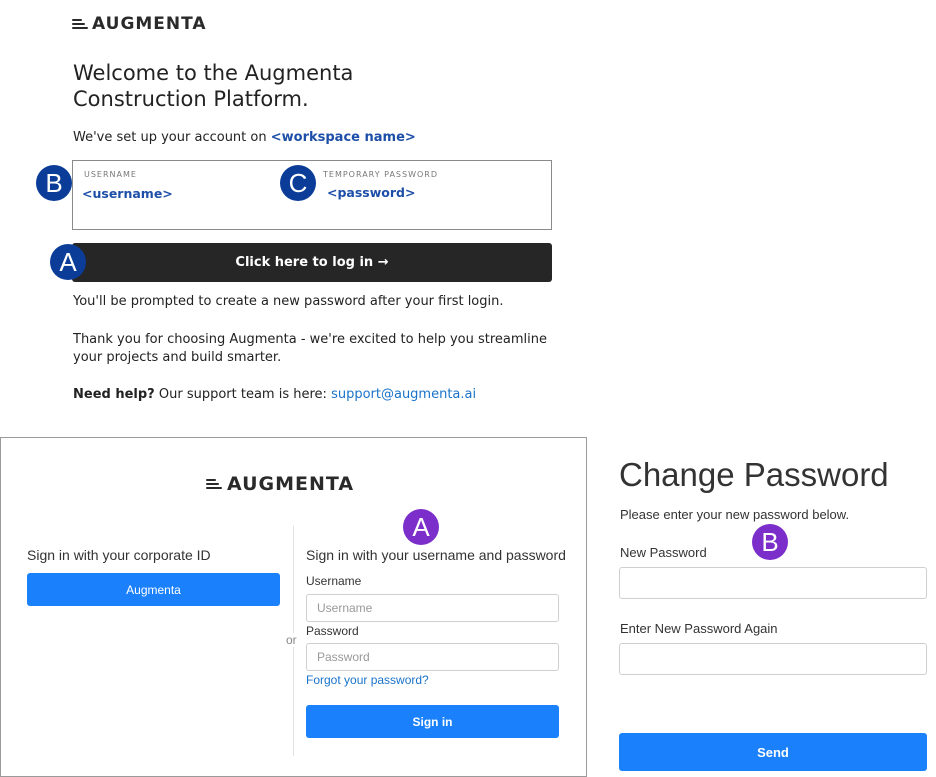 The image size is (936, 777). I want to click on badge-c: C, so click(298, 183).